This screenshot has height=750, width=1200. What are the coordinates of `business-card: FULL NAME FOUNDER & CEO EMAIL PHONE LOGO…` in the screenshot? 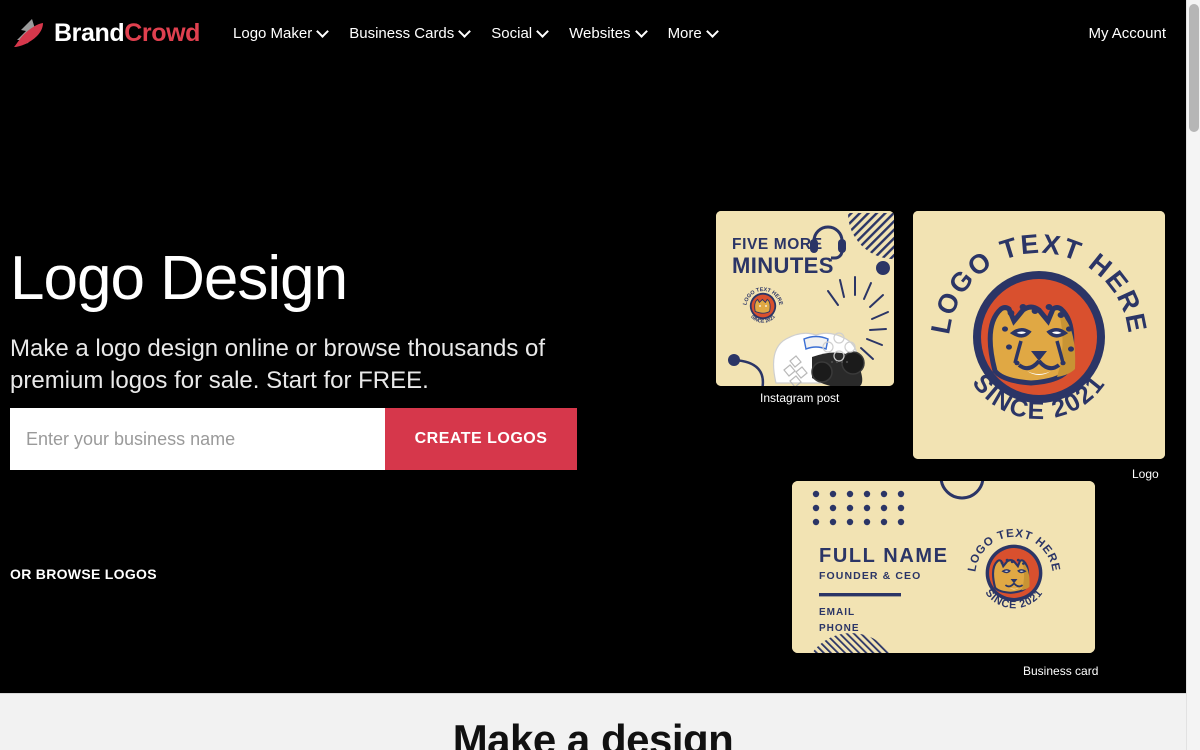 It's located at (943, 567).